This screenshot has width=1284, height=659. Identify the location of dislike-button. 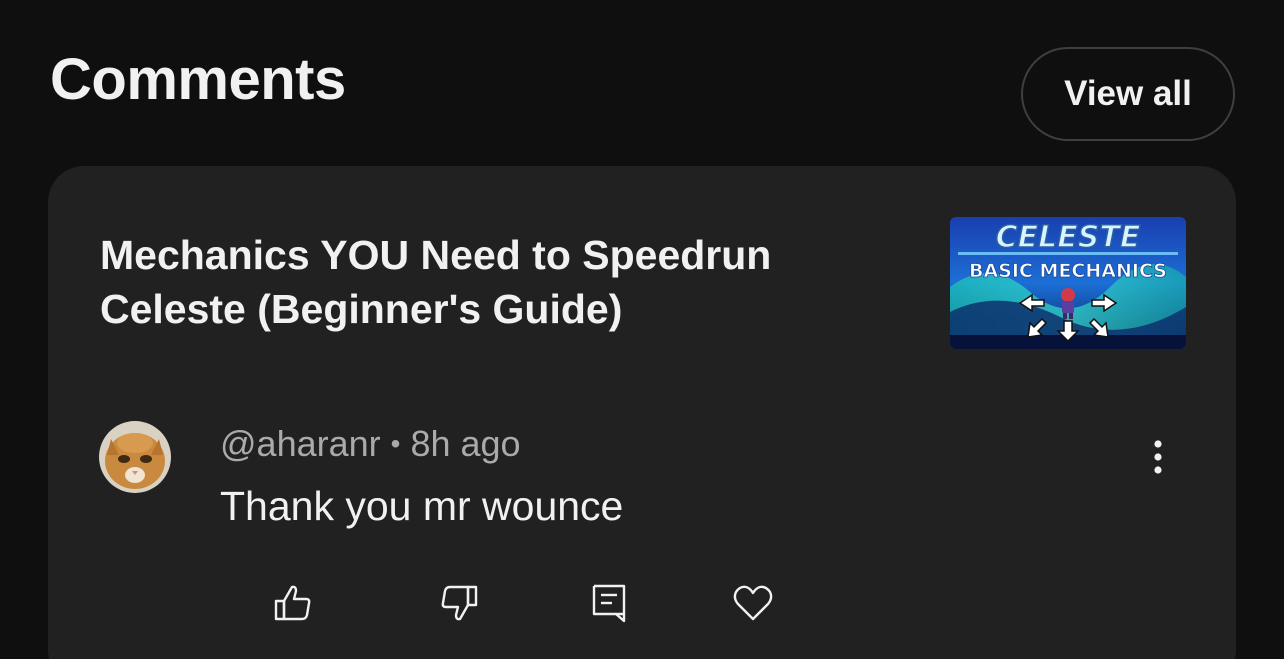
(459, 603).